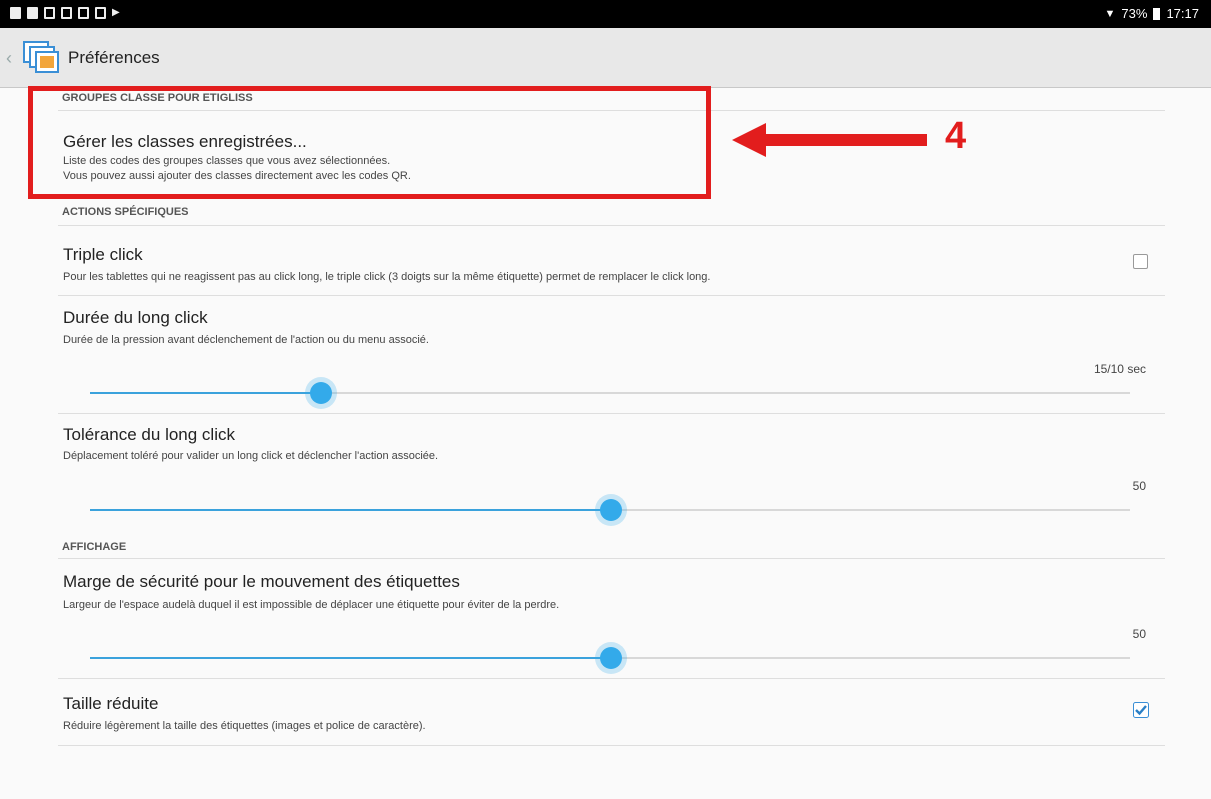 This screenshot has width=1211, height=799. What do you see at coordinates (829, 140) in the screenshot?
I see `annotation-arrow-icon` at bounding box center [829, 140].